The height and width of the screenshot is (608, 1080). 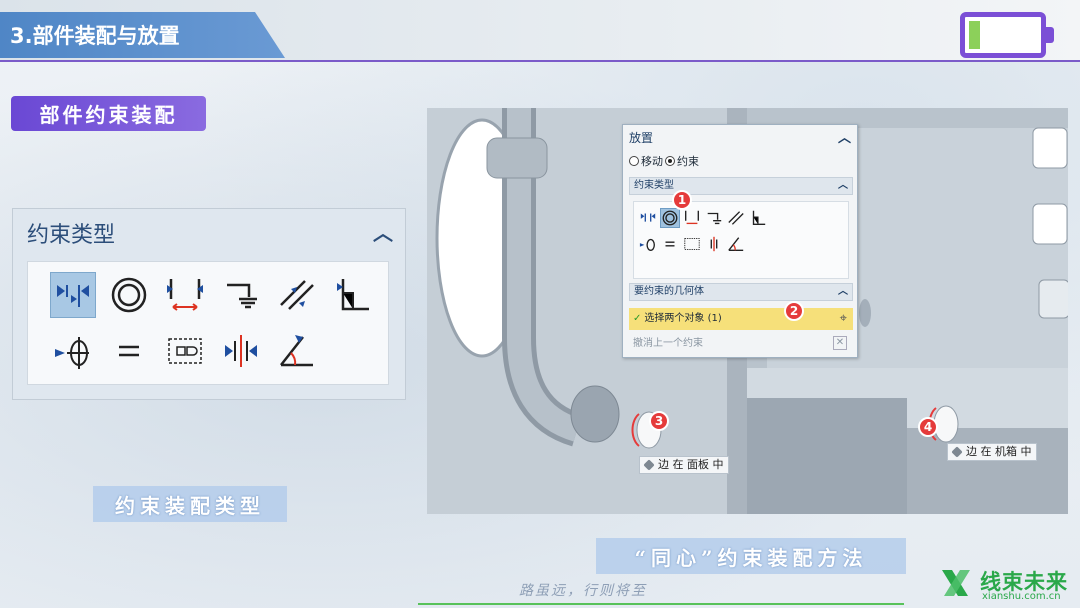 I want to click on undo-constraint-row: 撤消上一个约束 ✕, so click(x=741, y=344).